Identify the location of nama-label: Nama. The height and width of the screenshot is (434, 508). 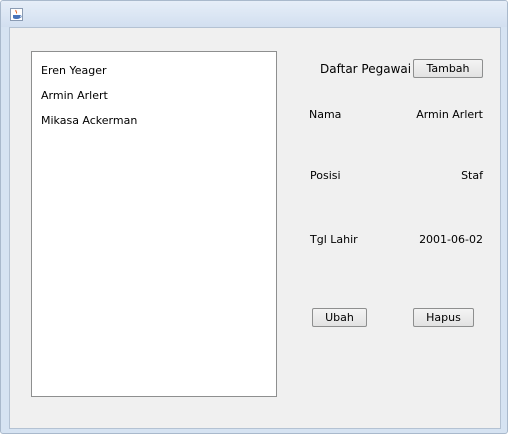
(325, 114).